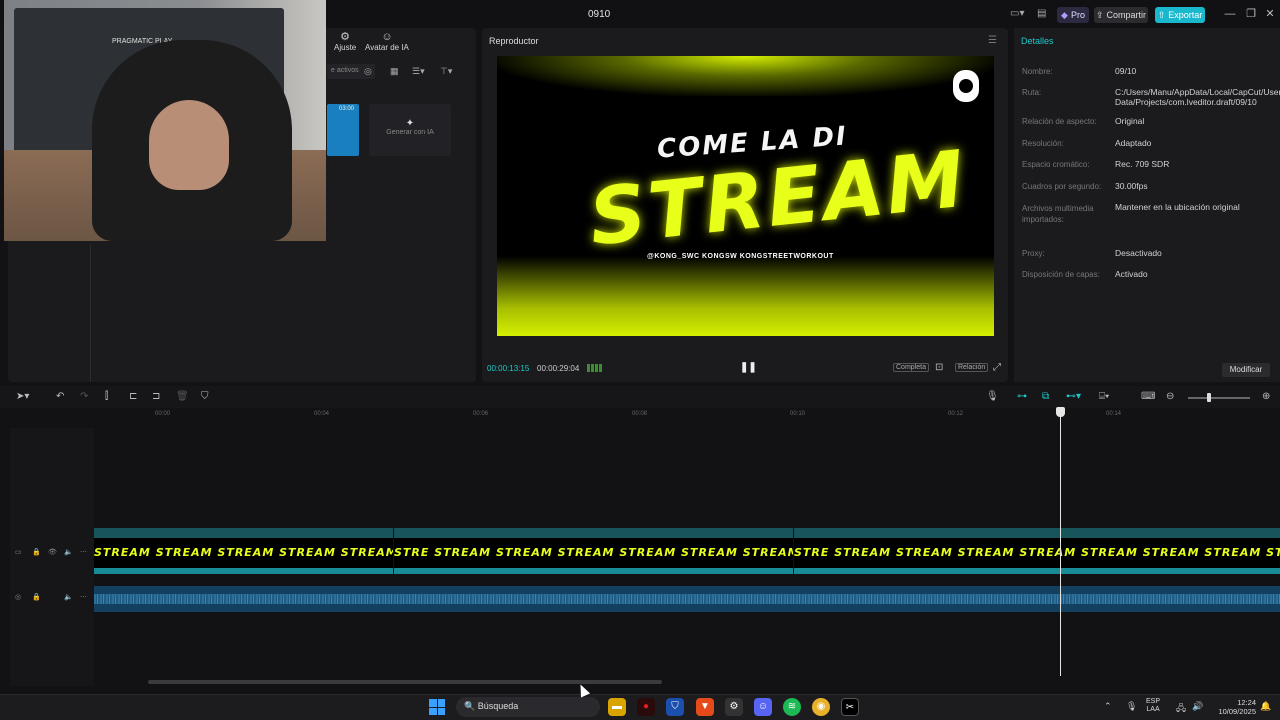 Image resolution: width=1280 pixels, height=720 pixels. I want to click on clock: 12:24 10/09/2025, so click(1234, 707).